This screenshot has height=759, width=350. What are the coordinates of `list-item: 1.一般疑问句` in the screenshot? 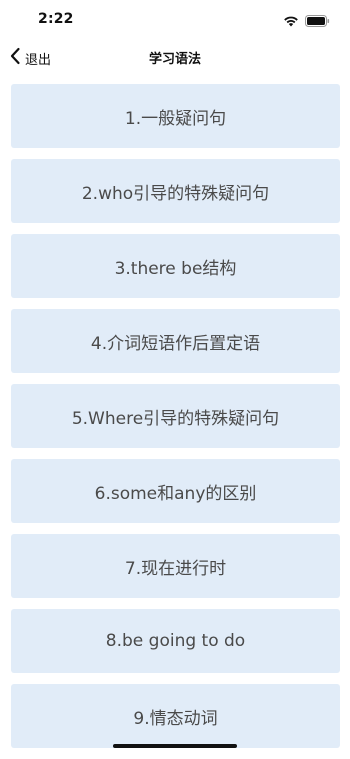 It's located at (175, 116).